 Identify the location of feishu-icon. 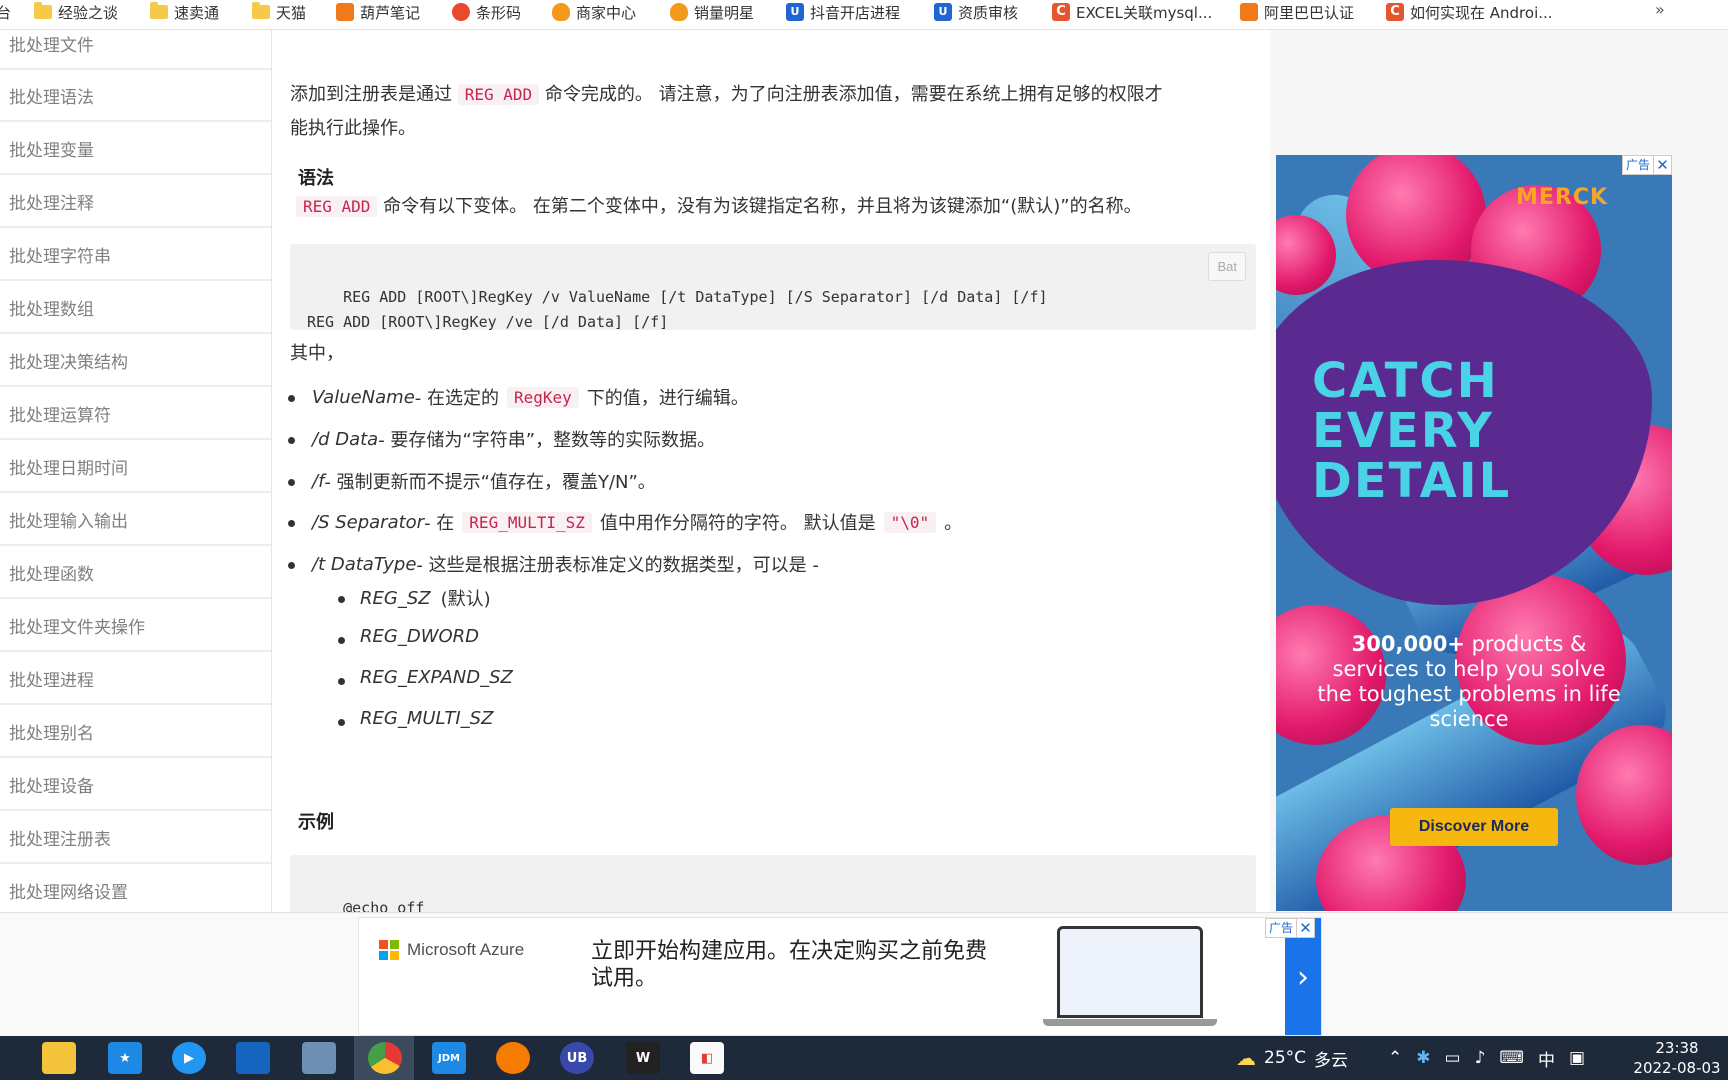
(253, 1058).